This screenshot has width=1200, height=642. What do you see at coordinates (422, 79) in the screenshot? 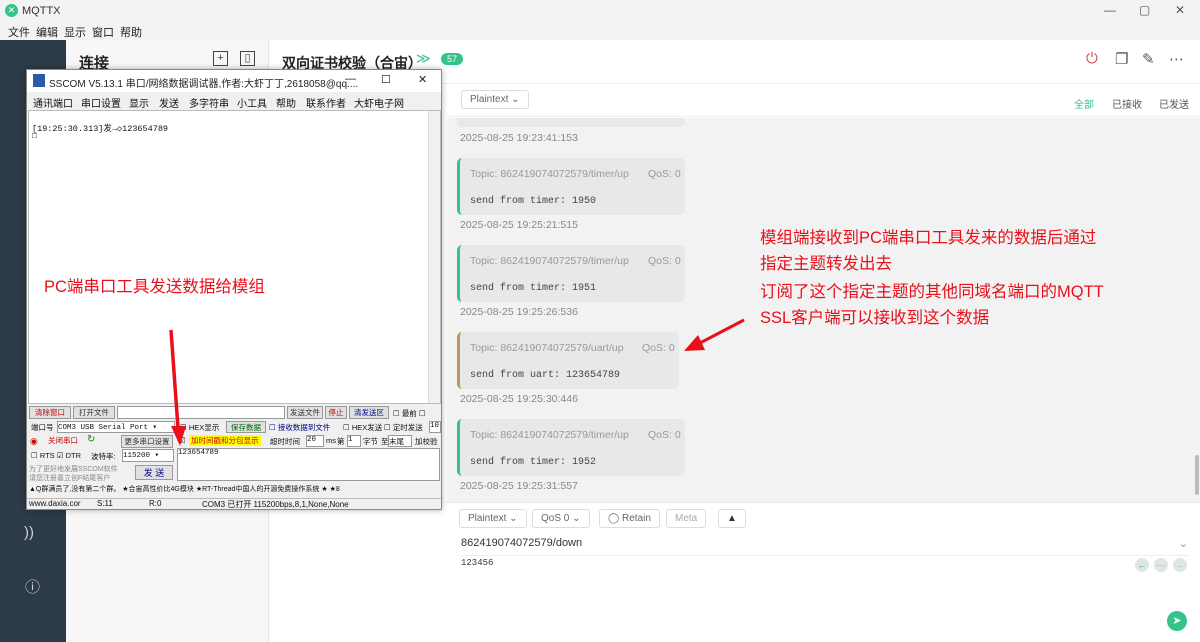
I see `sscom-close-icon: ✕` at bounding box center [422, 79].